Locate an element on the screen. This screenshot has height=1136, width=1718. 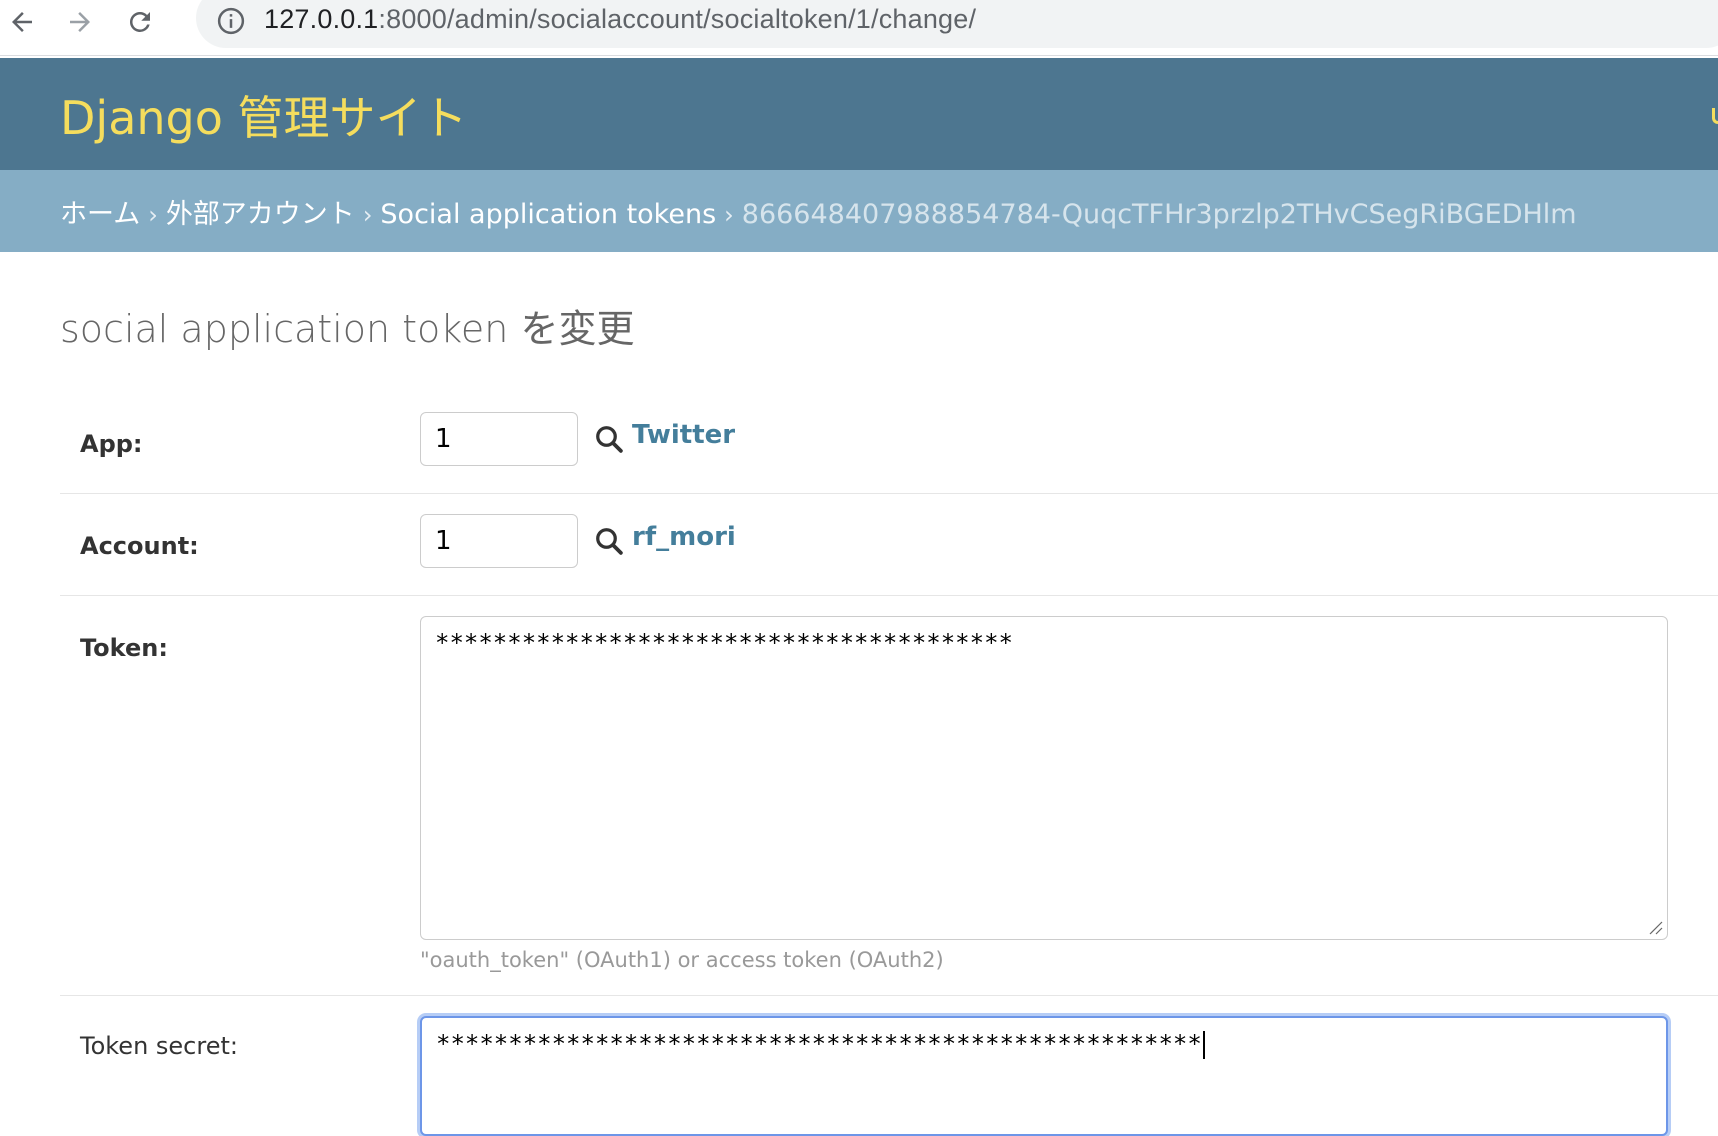
text-caret is located at coordinates (1203, 1045).